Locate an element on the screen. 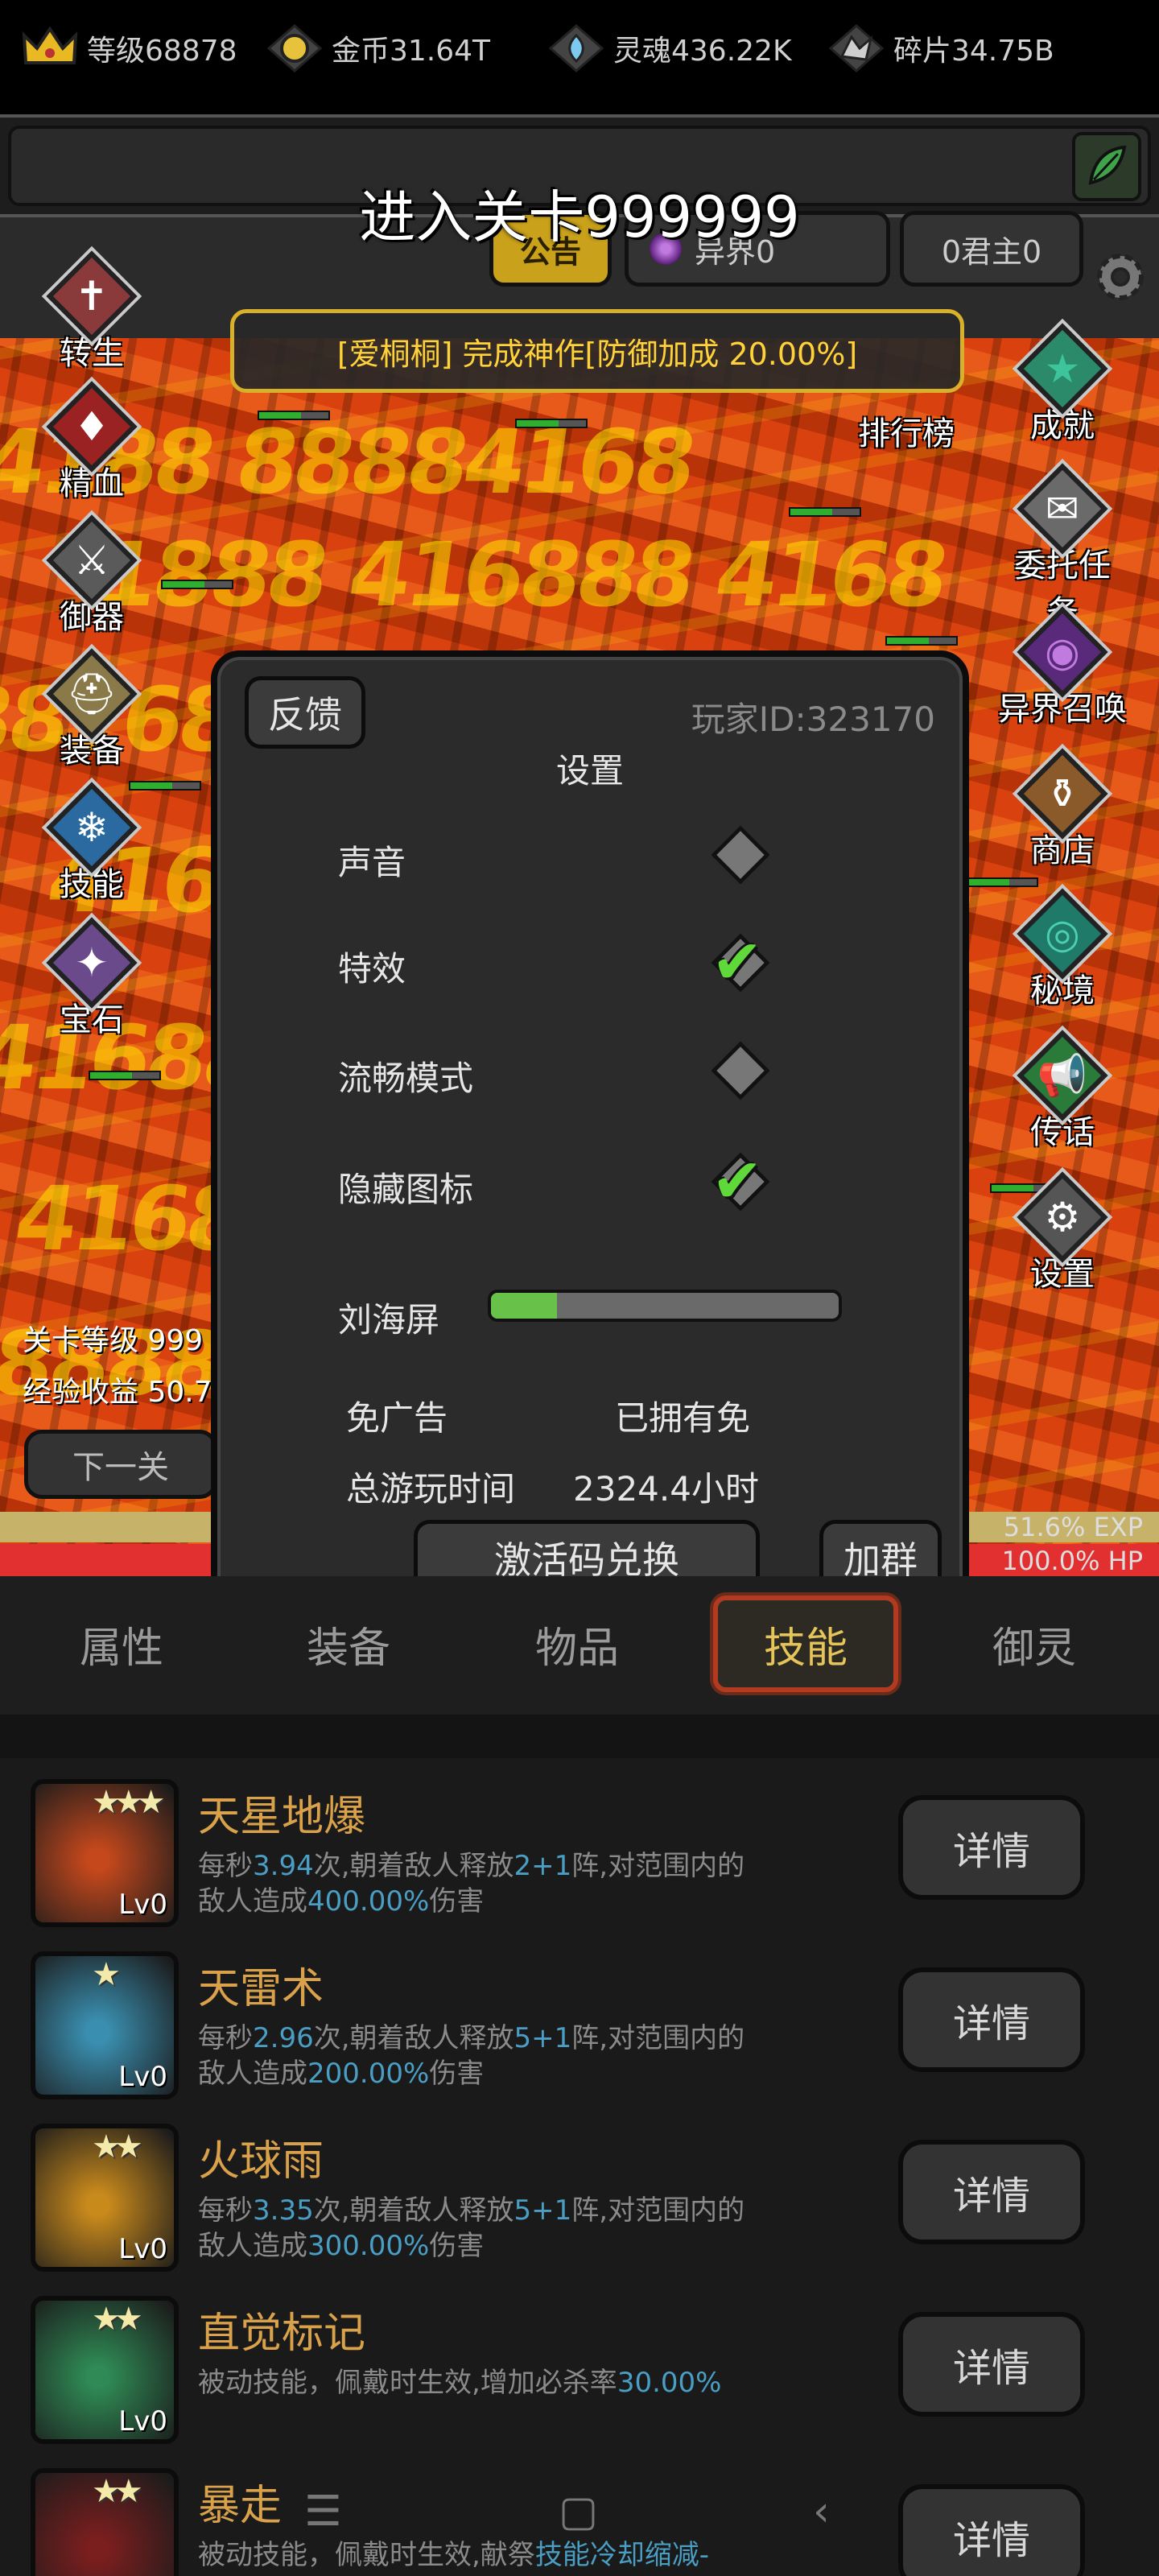 The width and height of the screenshot is (1159, 2576). tab-spirits: 御灵 is located at coordinates (1034, 1644).